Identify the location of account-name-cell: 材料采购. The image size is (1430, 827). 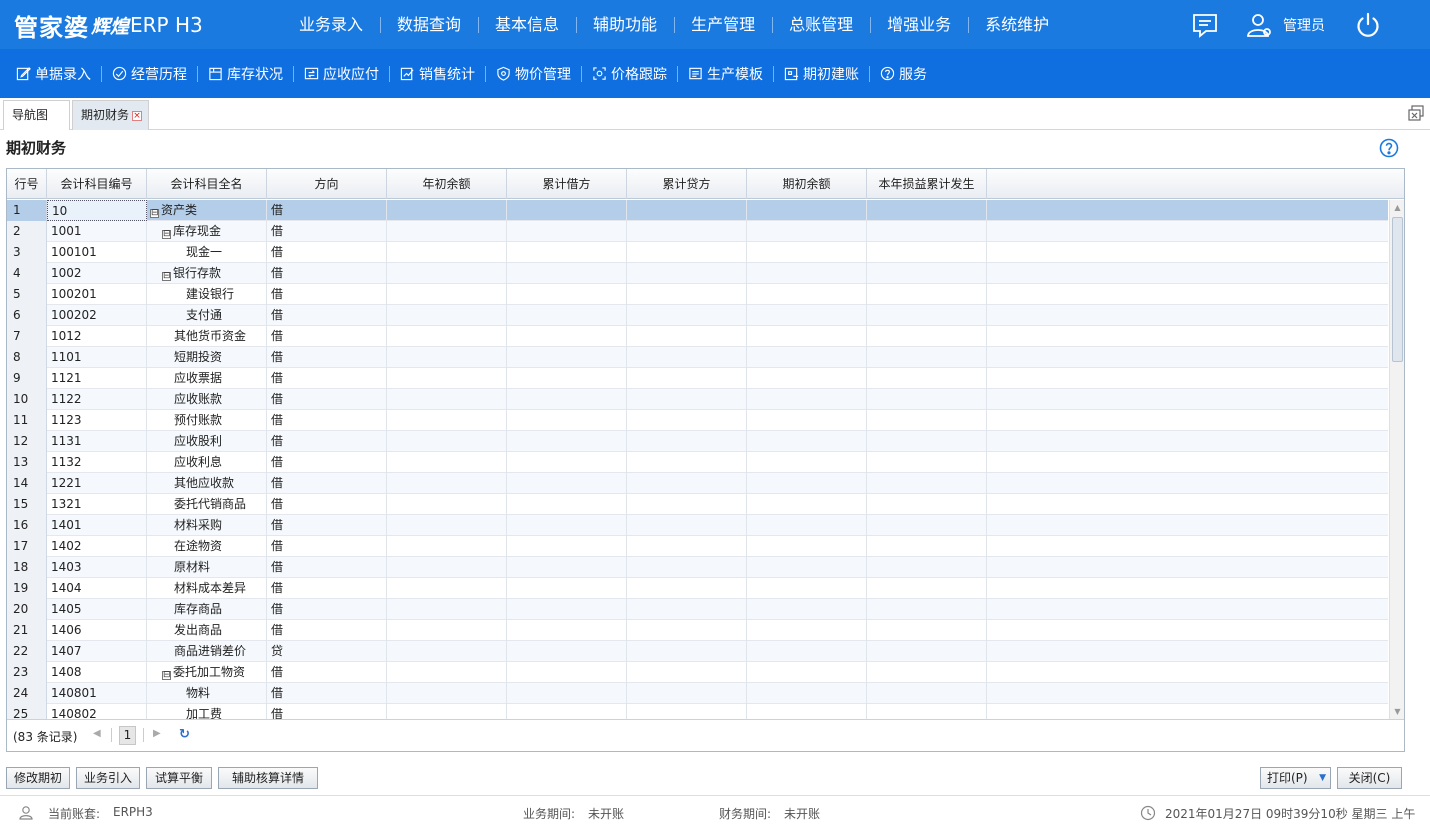
(207, 525).